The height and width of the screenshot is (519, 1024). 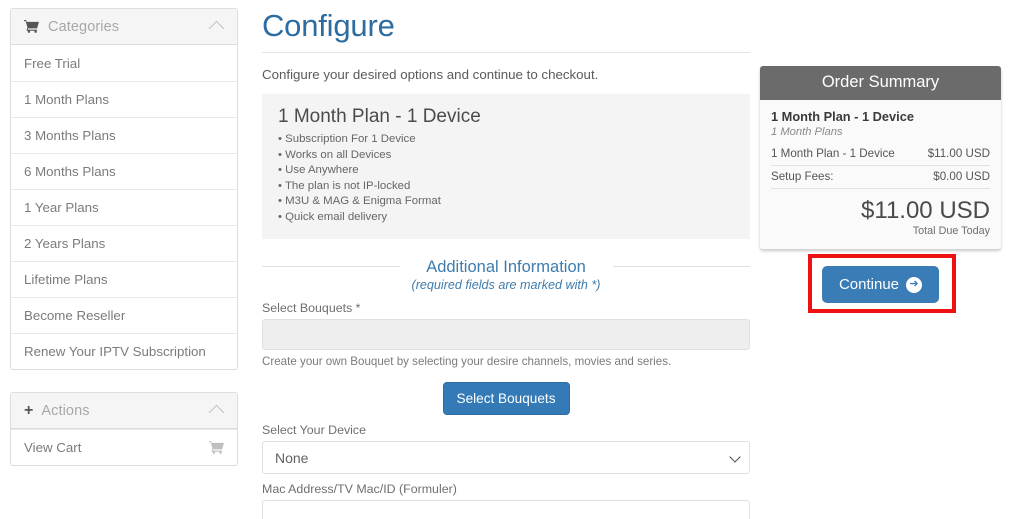 What do you see at coordinates (124, 411) in the screenshot?
I see `actions-panel-header: + Actions` at bounding box center [124, 411].